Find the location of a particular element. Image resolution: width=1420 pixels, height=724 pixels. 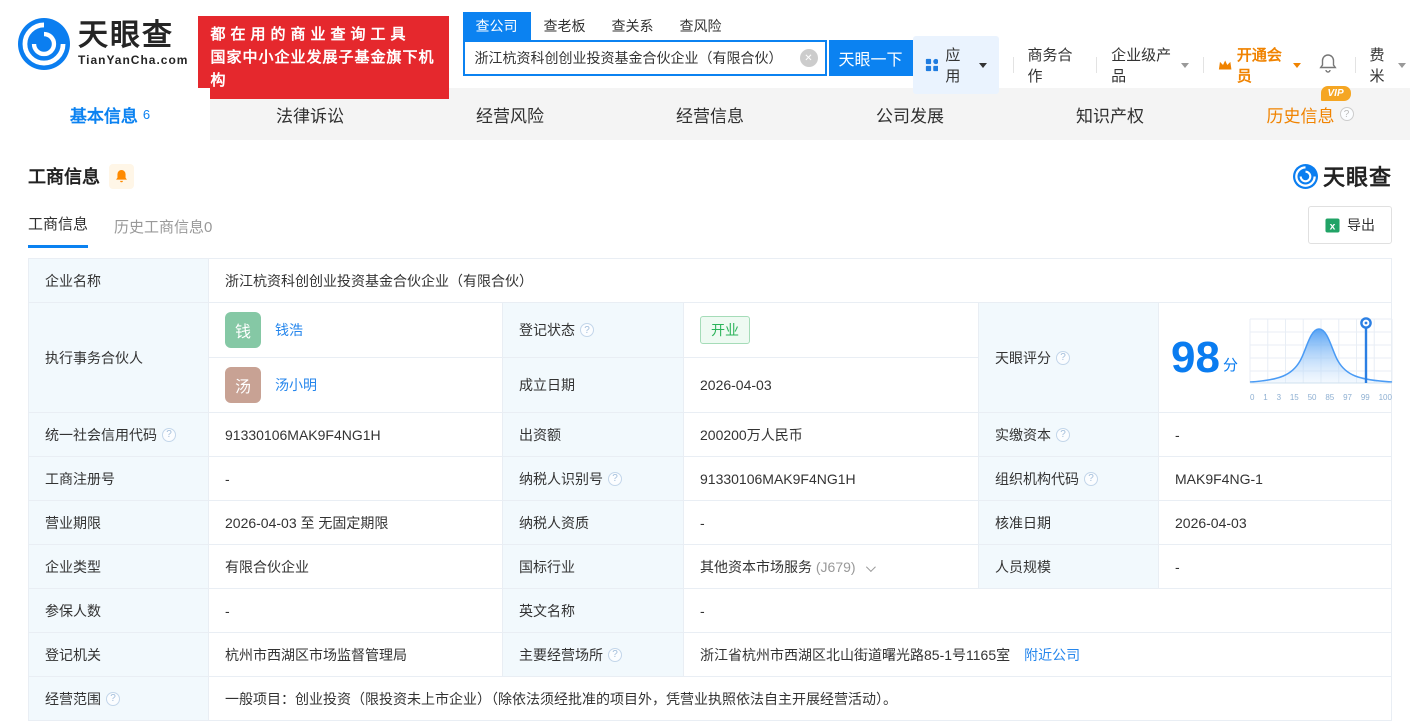

status-badge: 开业 is located at coordinates (725, 330).